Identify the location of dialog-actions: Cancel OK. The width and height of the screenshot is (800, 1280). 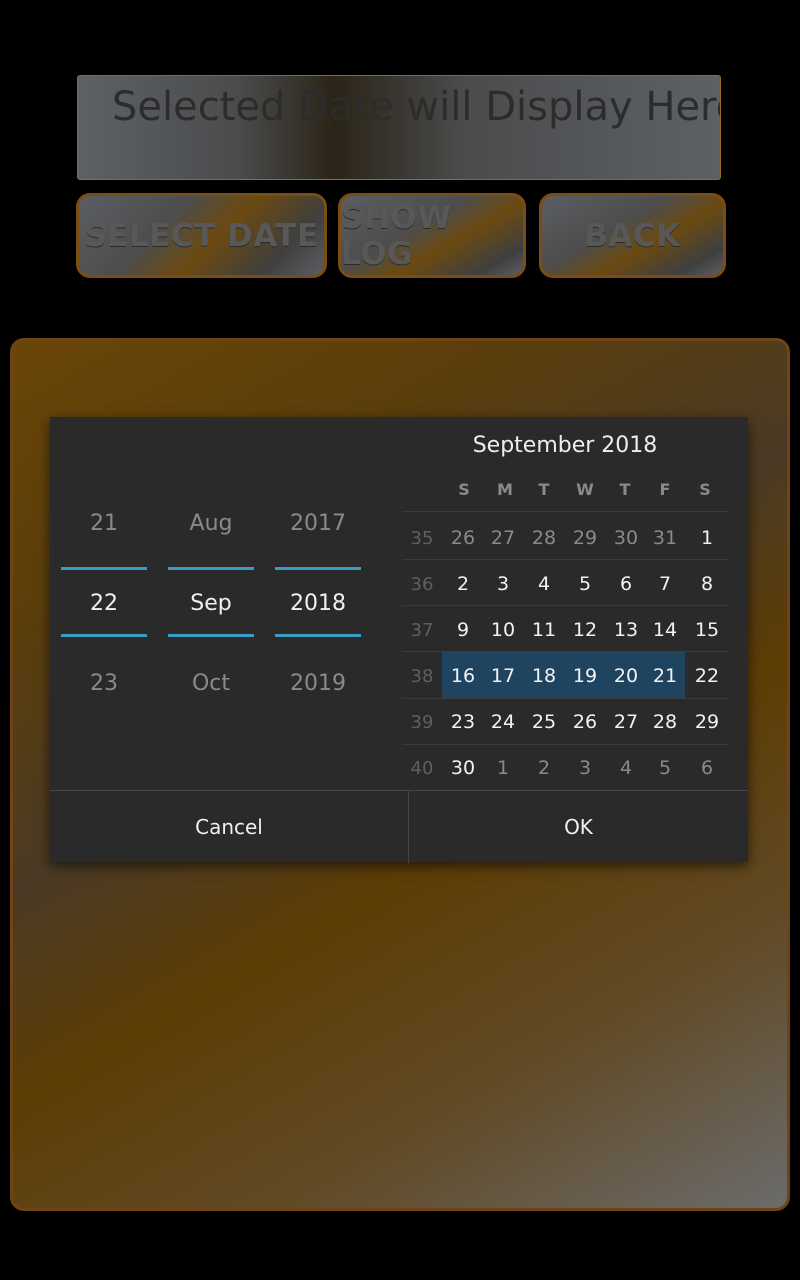
(399, 826).